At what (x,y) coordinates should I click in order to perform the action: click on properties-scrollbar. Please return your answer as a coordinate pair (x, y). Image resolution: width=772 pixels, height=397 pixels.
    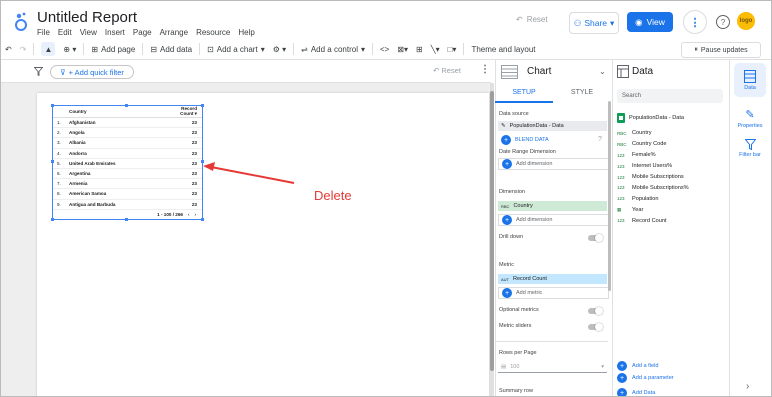
    Looking at the image, I should click on (609, 196).